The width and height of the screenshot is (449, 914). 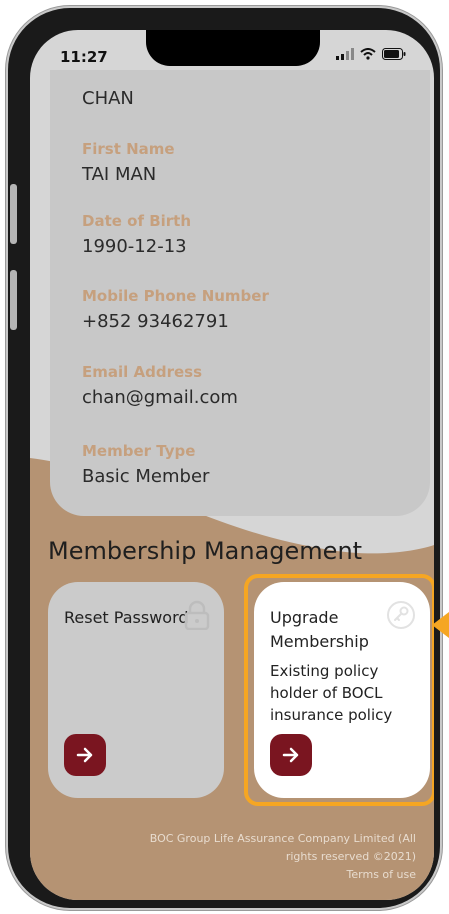 I want to click on pointer-arrow-icon, so click(x=440, y=625).